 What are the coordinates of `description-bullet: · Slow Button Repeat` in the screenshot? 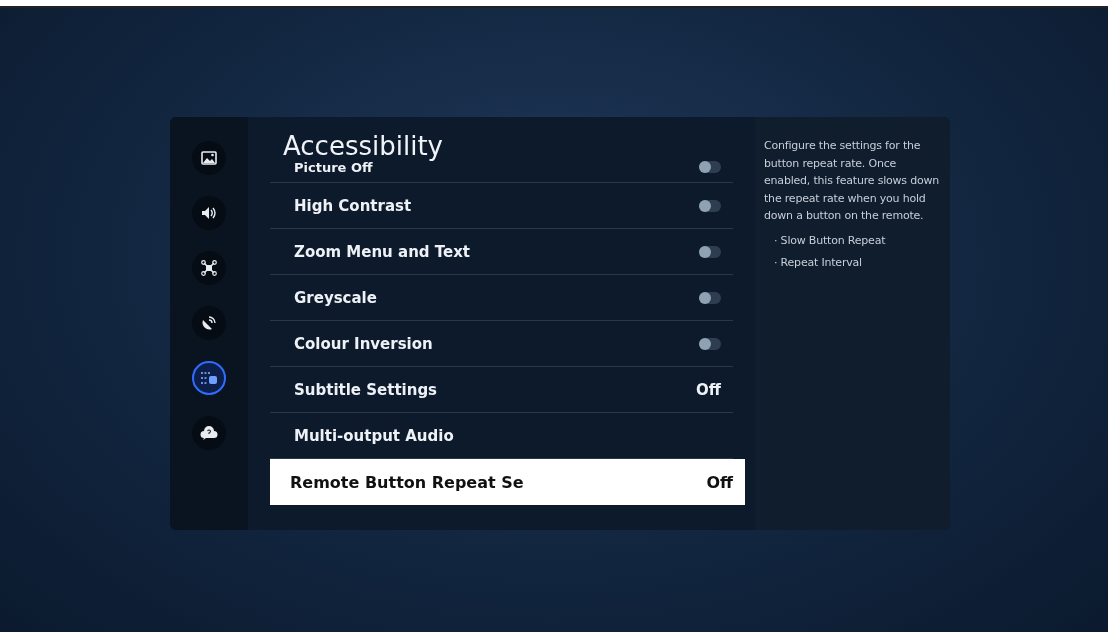 It's located at (830, 240).